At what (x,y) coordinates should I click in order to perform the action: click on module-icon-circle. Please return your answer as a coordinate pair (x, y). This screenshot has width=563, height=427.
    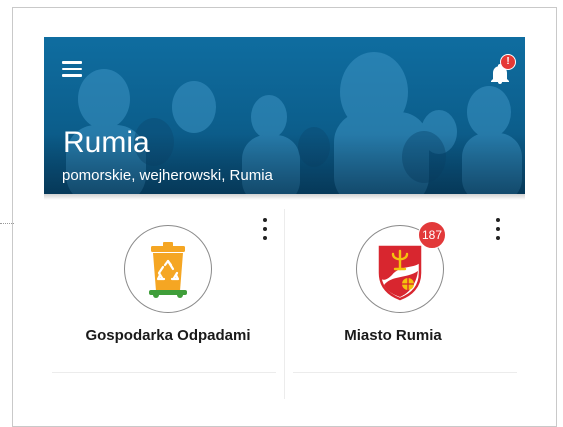
    Looking at the image, I should click on (168, 269).